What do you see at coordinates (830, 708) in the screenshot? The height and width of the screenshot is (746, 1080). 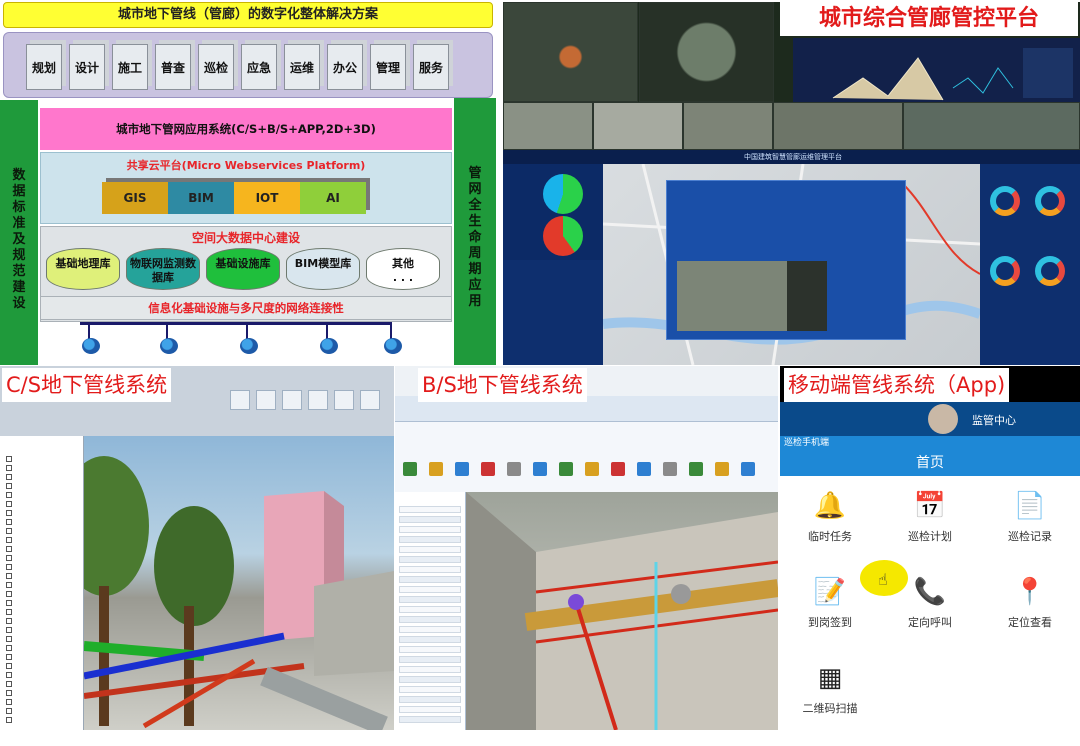 I see `app-item-label: 二维码扫描` at bounding box center [830, 708].